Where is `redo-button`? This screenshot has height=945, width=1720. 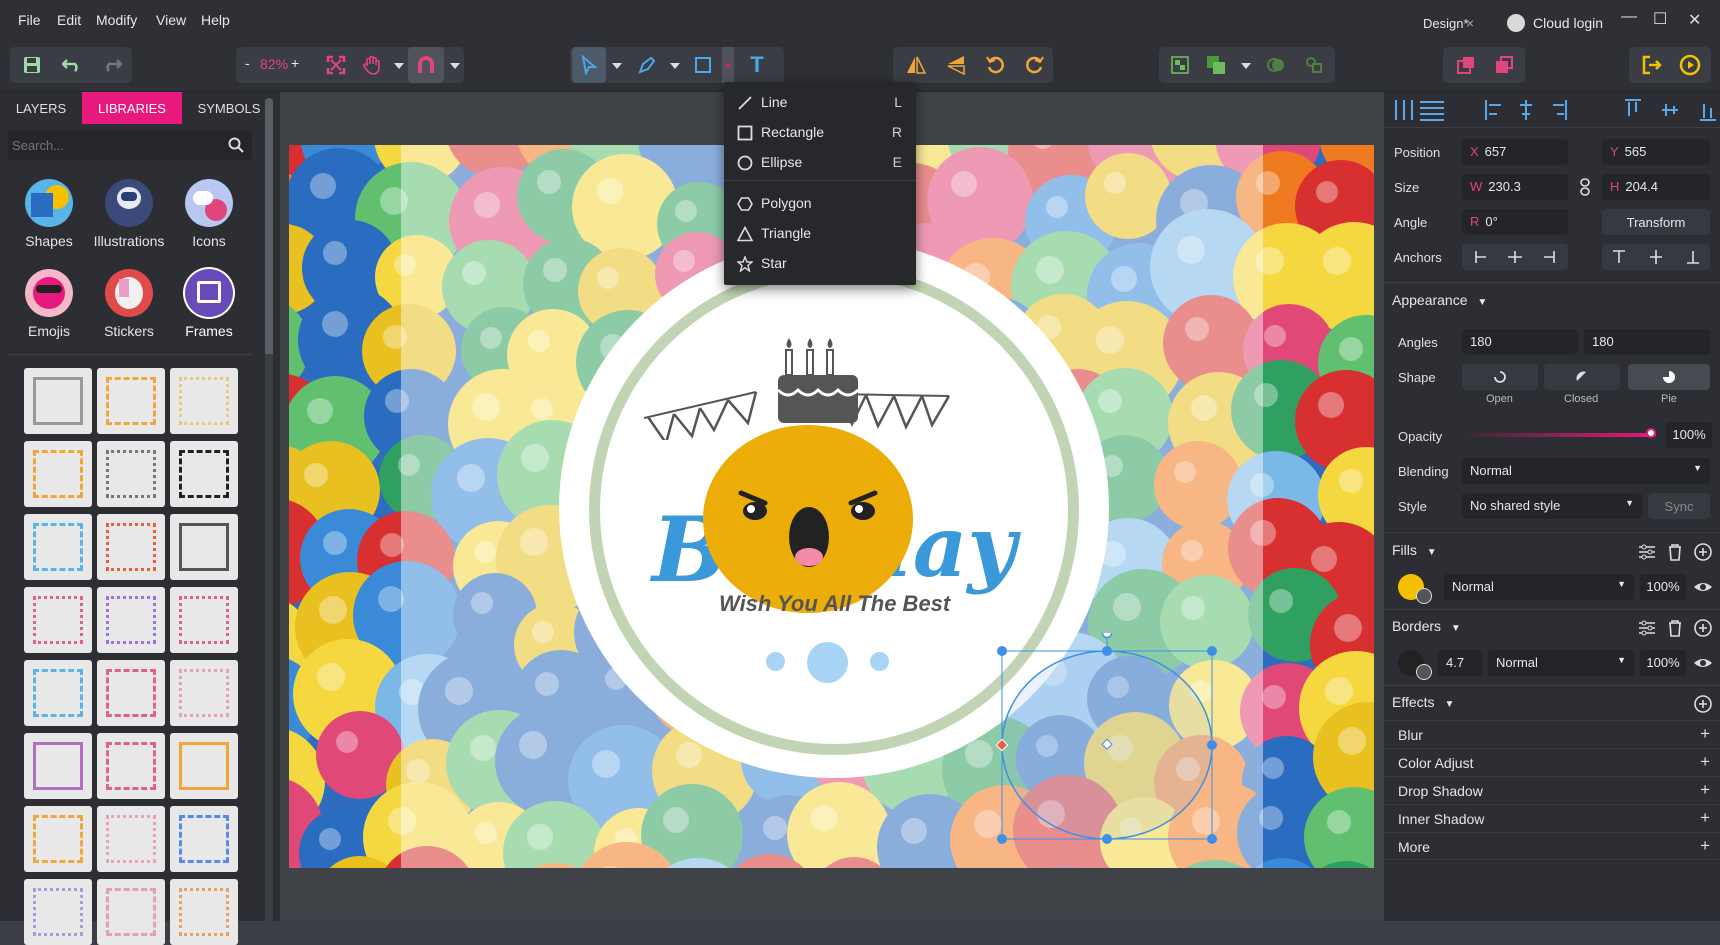
redo-button is located at coordinates (112, 65).